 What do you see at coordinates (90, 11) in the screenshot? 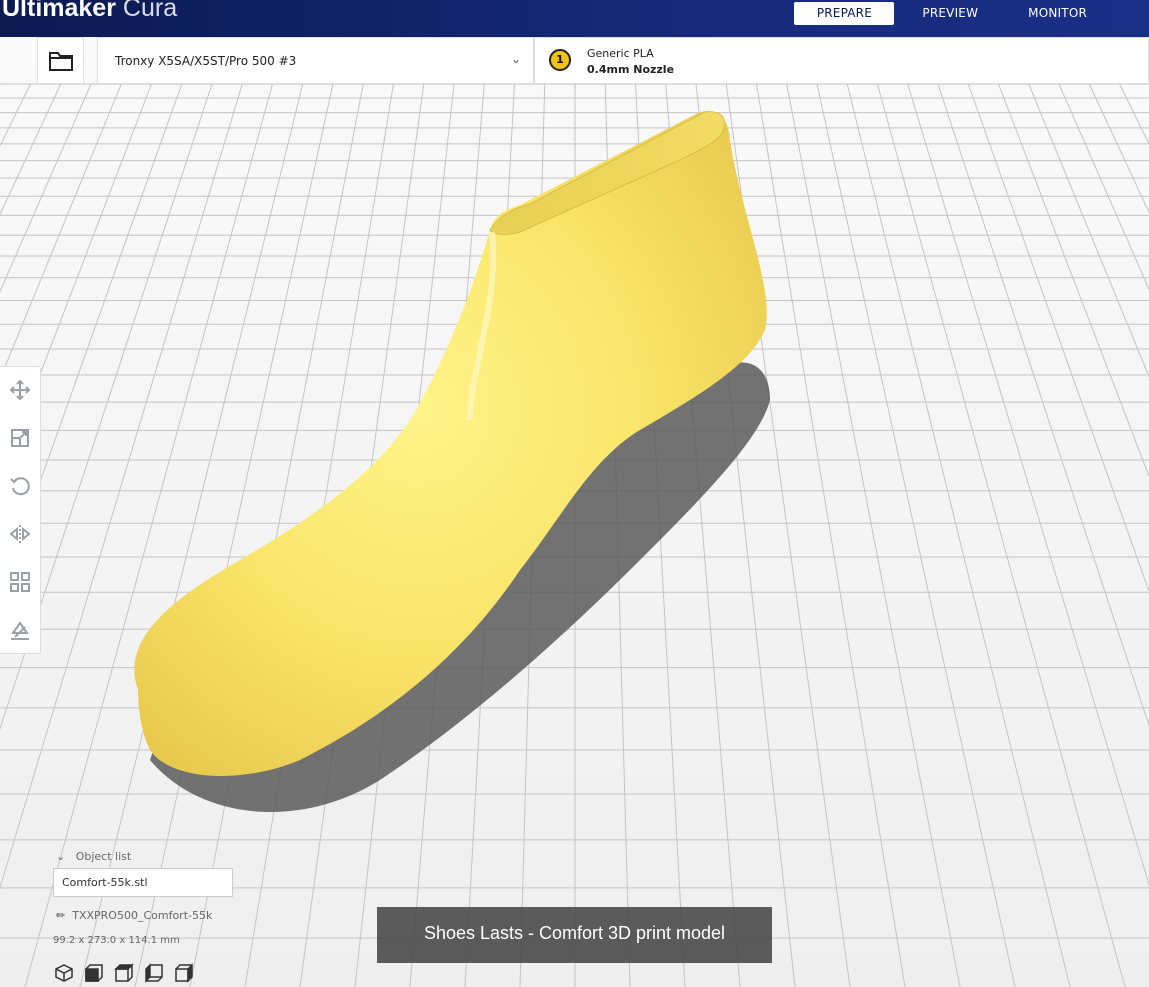
I see `app-logo: Ultimaker Cura` at bounding box center [90, 11].